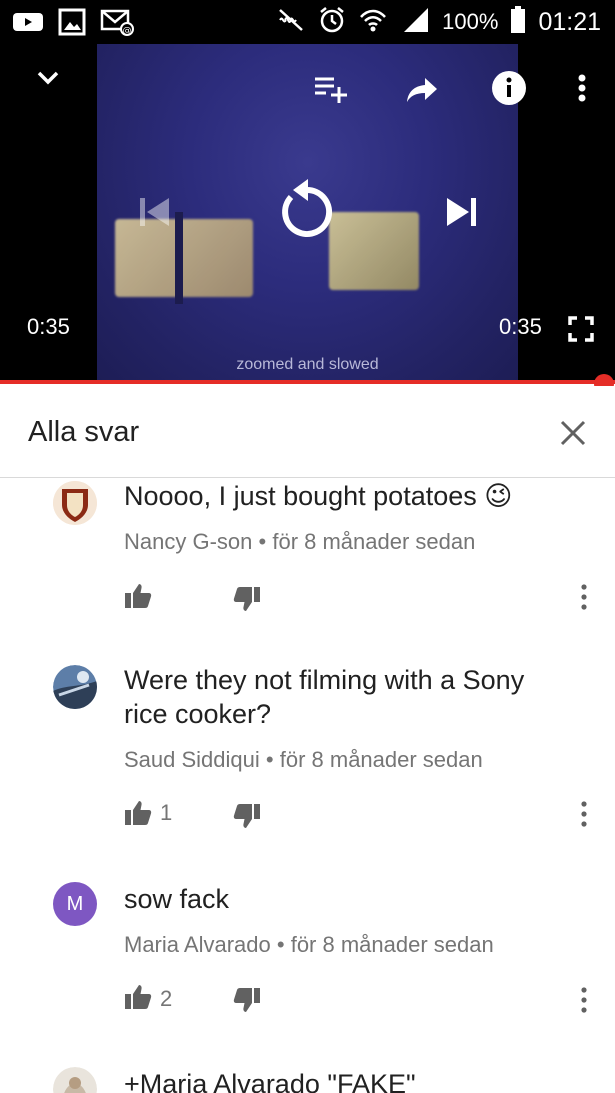  I want to click on wifi-icon, so click(373, 22).